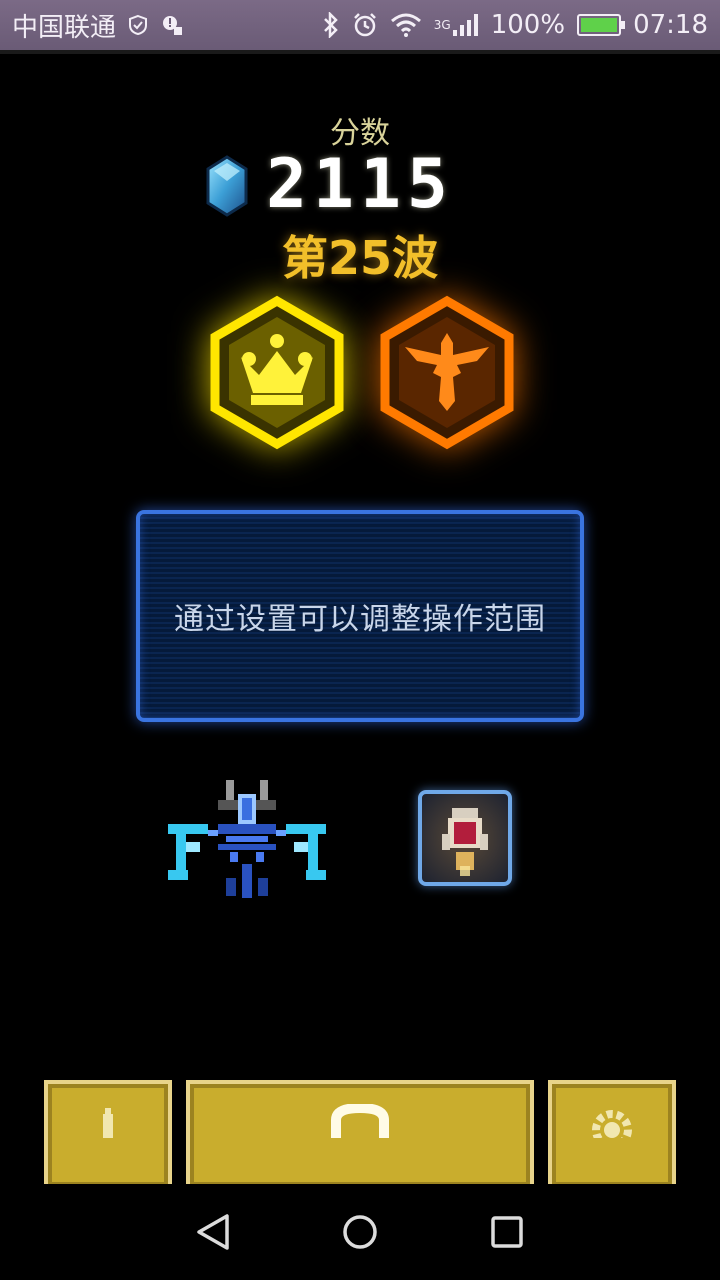  I want to click on shop-button, so click(108, 1135).